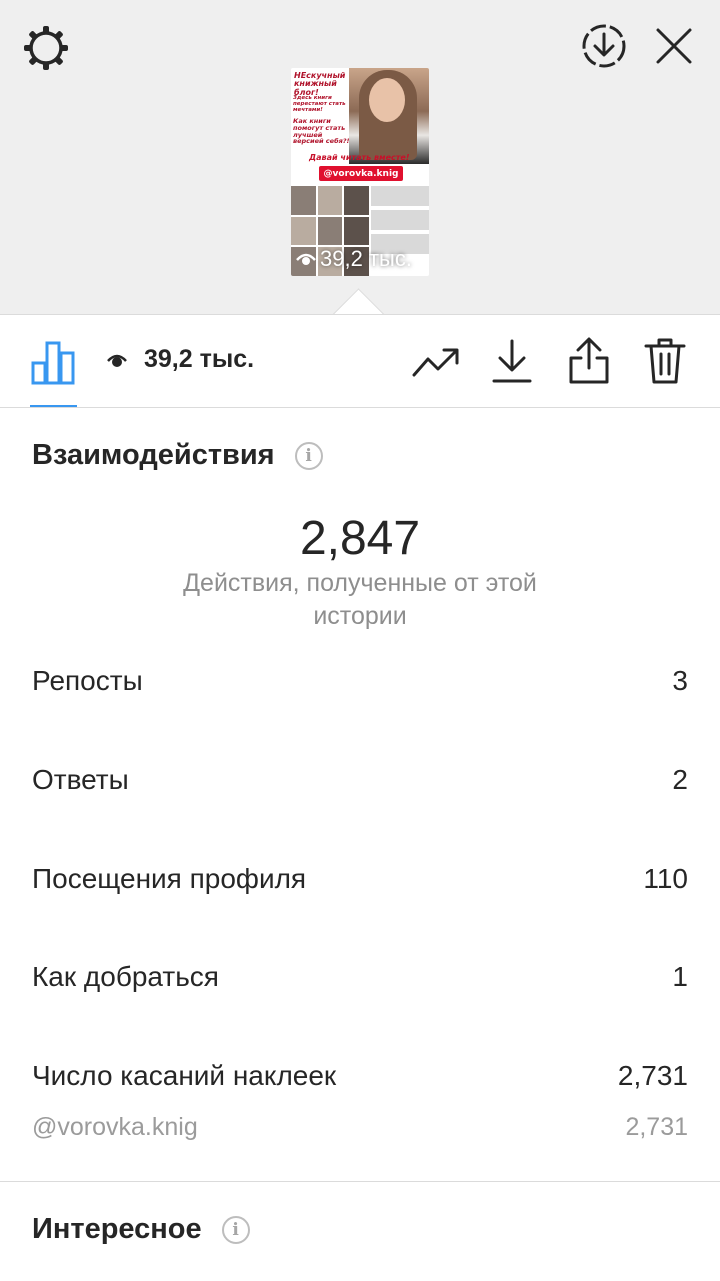 The height and width of the screenshot is (1281, 720). Describe the element at coordinates (153, 455) in the screenshot. I see `interactions-title: Взаимодействия` at that location.